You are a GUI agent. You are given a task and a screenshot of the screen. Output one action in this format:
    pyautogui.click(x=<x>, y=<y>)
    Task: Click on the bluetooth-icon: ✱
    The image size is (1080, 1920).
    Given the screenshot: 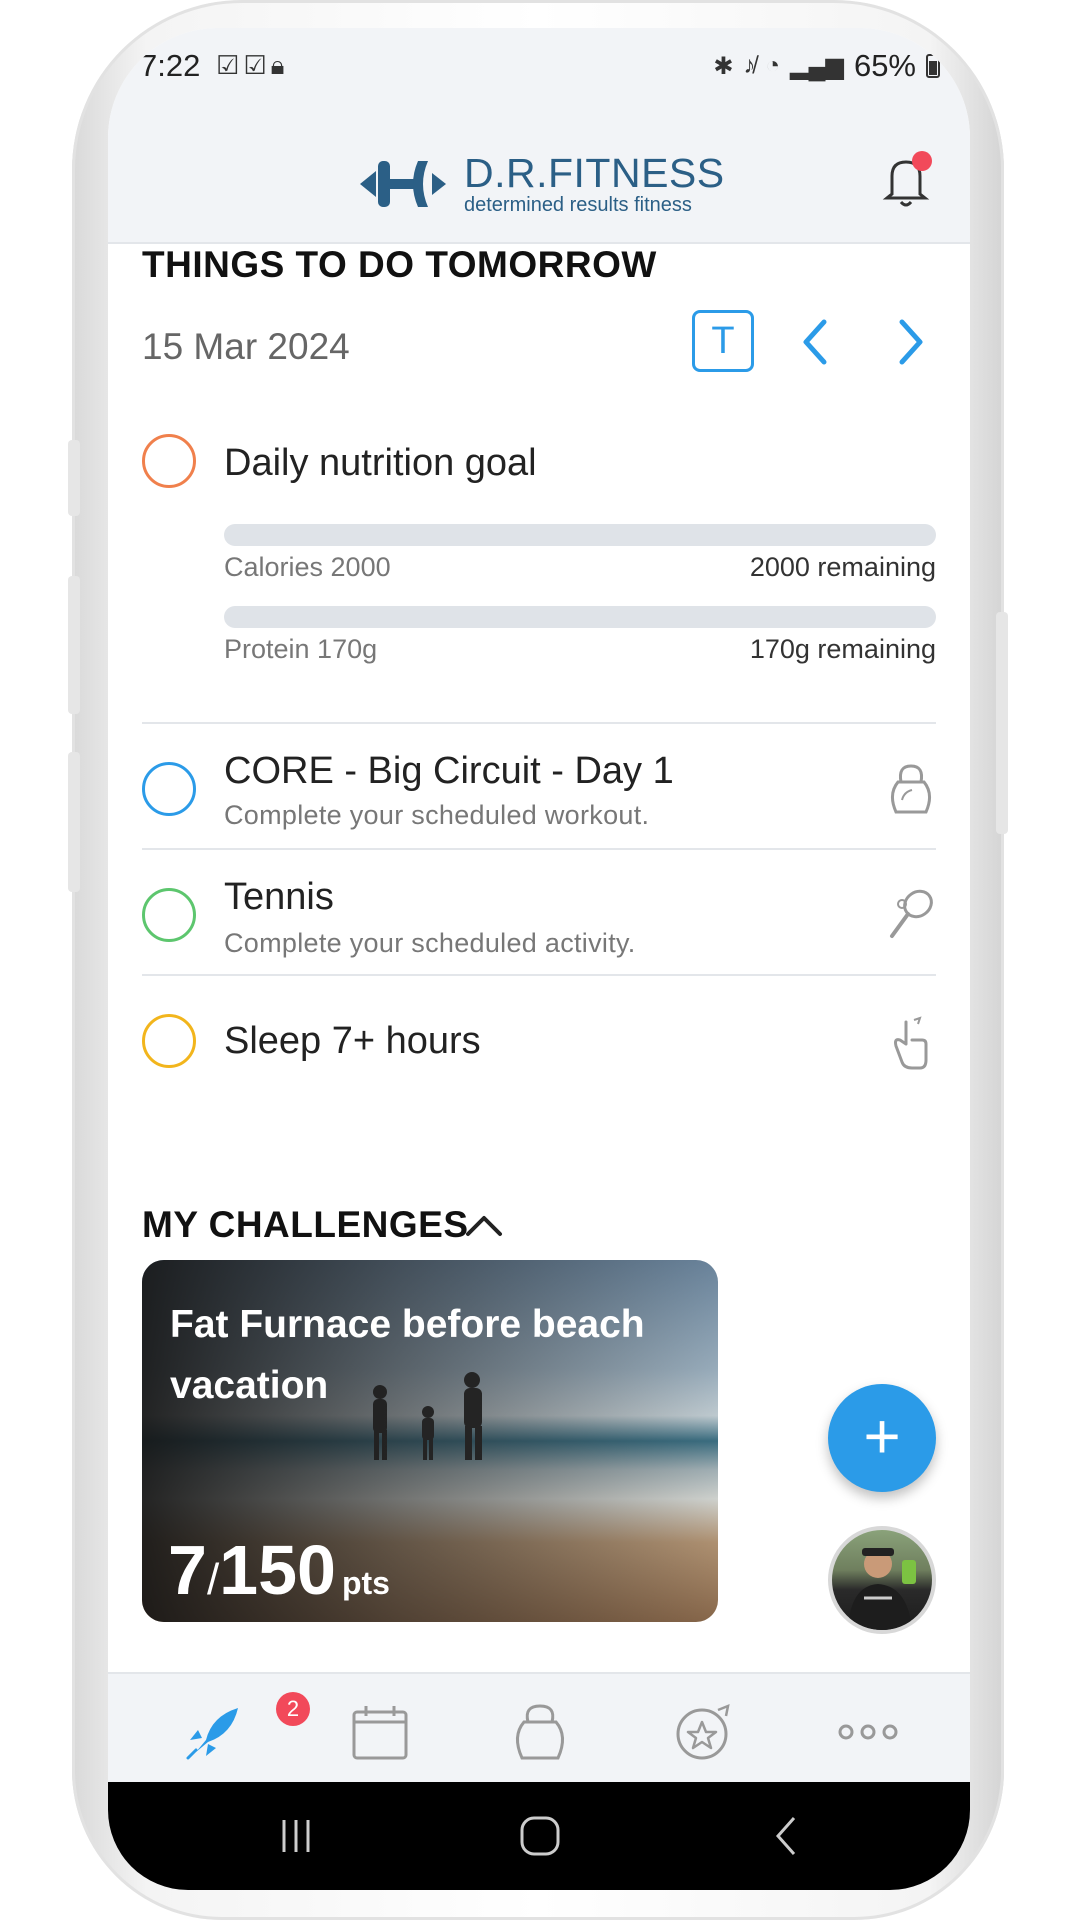 What is the action you would take?
    pyautogui.click(x=723, y=66)
    